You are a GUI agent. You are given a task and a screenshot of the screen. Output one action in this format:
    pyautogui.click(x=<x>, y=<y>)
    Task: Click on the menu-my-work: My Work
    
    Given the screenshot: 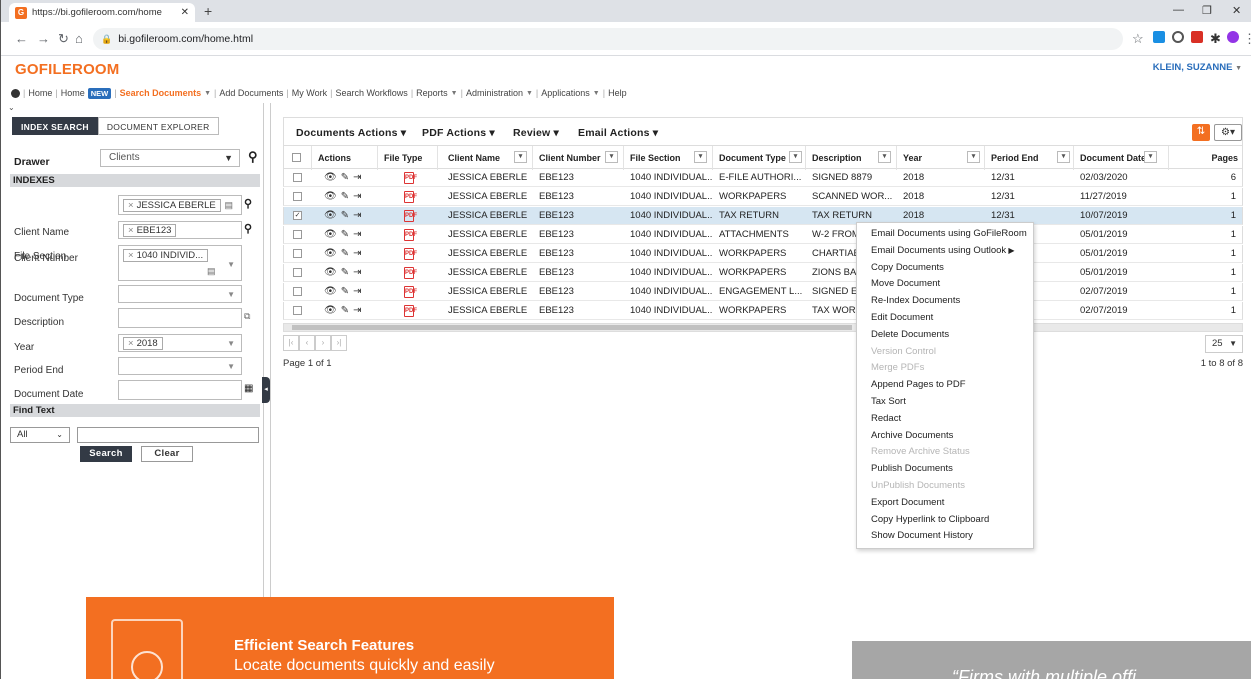 What is the action you would take?
    pyautogui.click(x=309, y=93)
    